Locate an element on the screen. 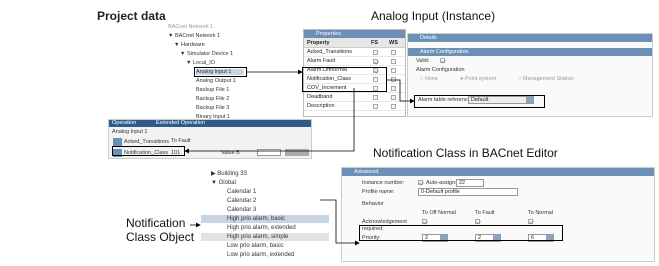  arrow-props-to-alarm is located at coordinates (401, 91).